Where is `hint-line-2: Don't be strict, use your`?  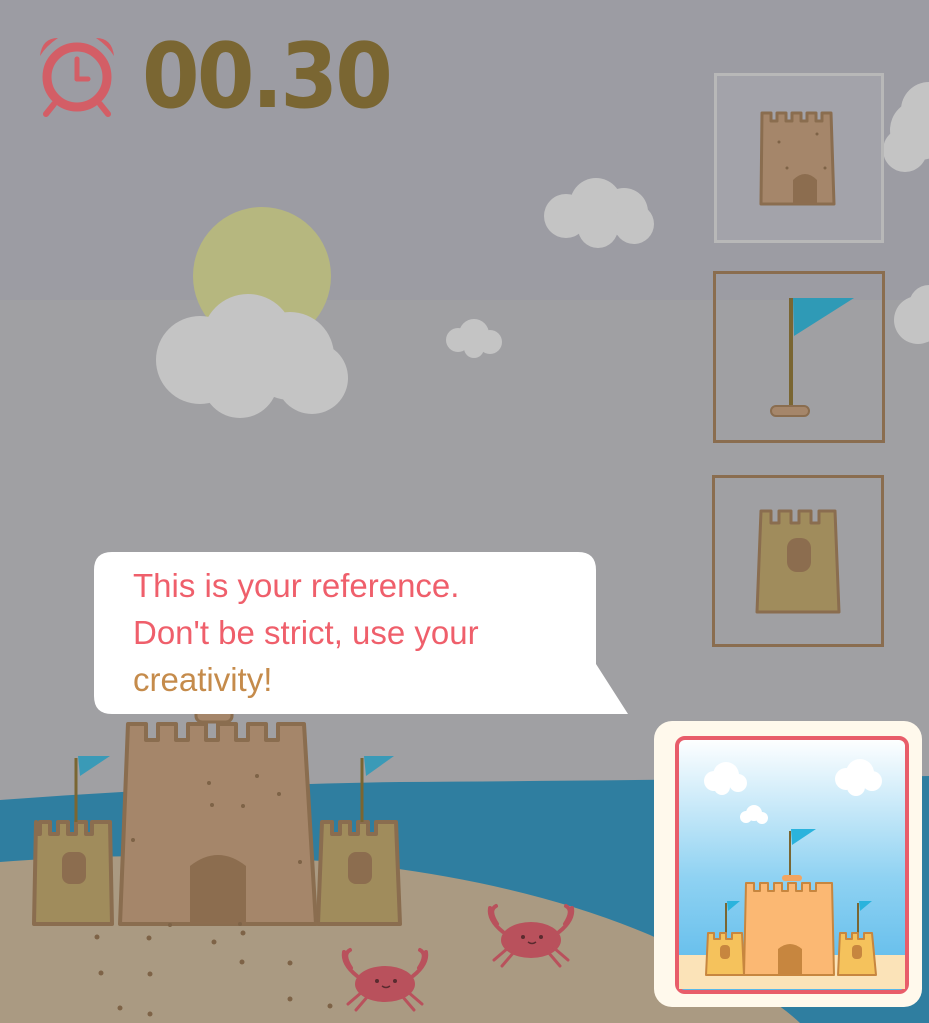 hint-line-2: Don't be strict, use your is located at coordinates (306, 632).